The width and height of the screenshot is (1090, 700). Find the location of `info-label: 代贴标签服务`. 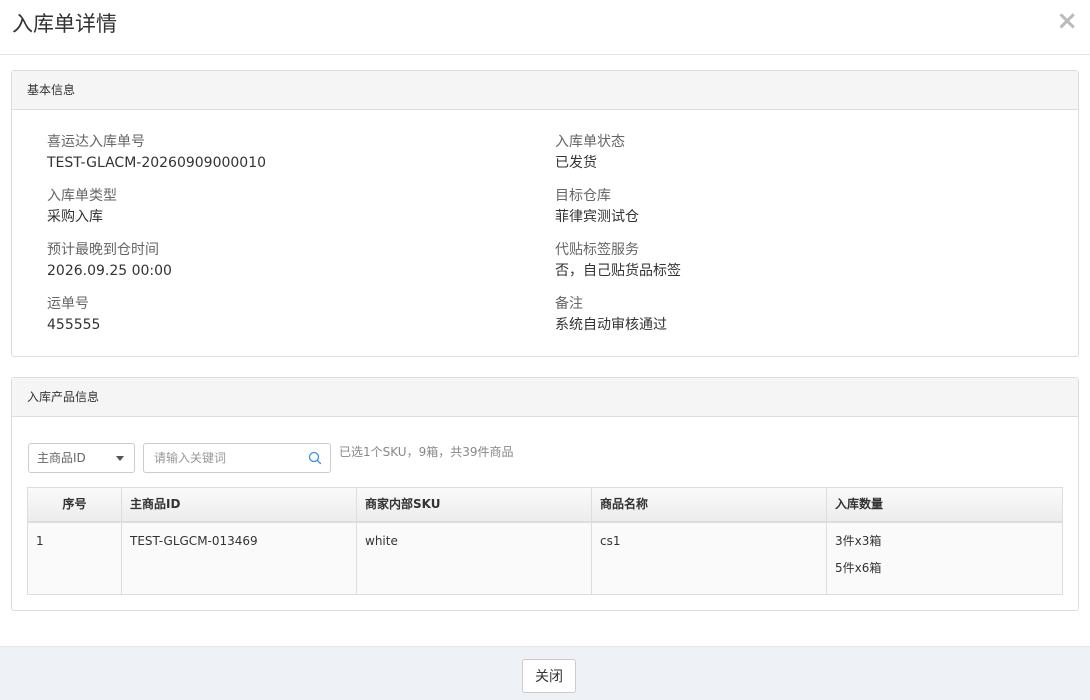

info-label: 代贴标签服务 is located at coordinates (597, 250).